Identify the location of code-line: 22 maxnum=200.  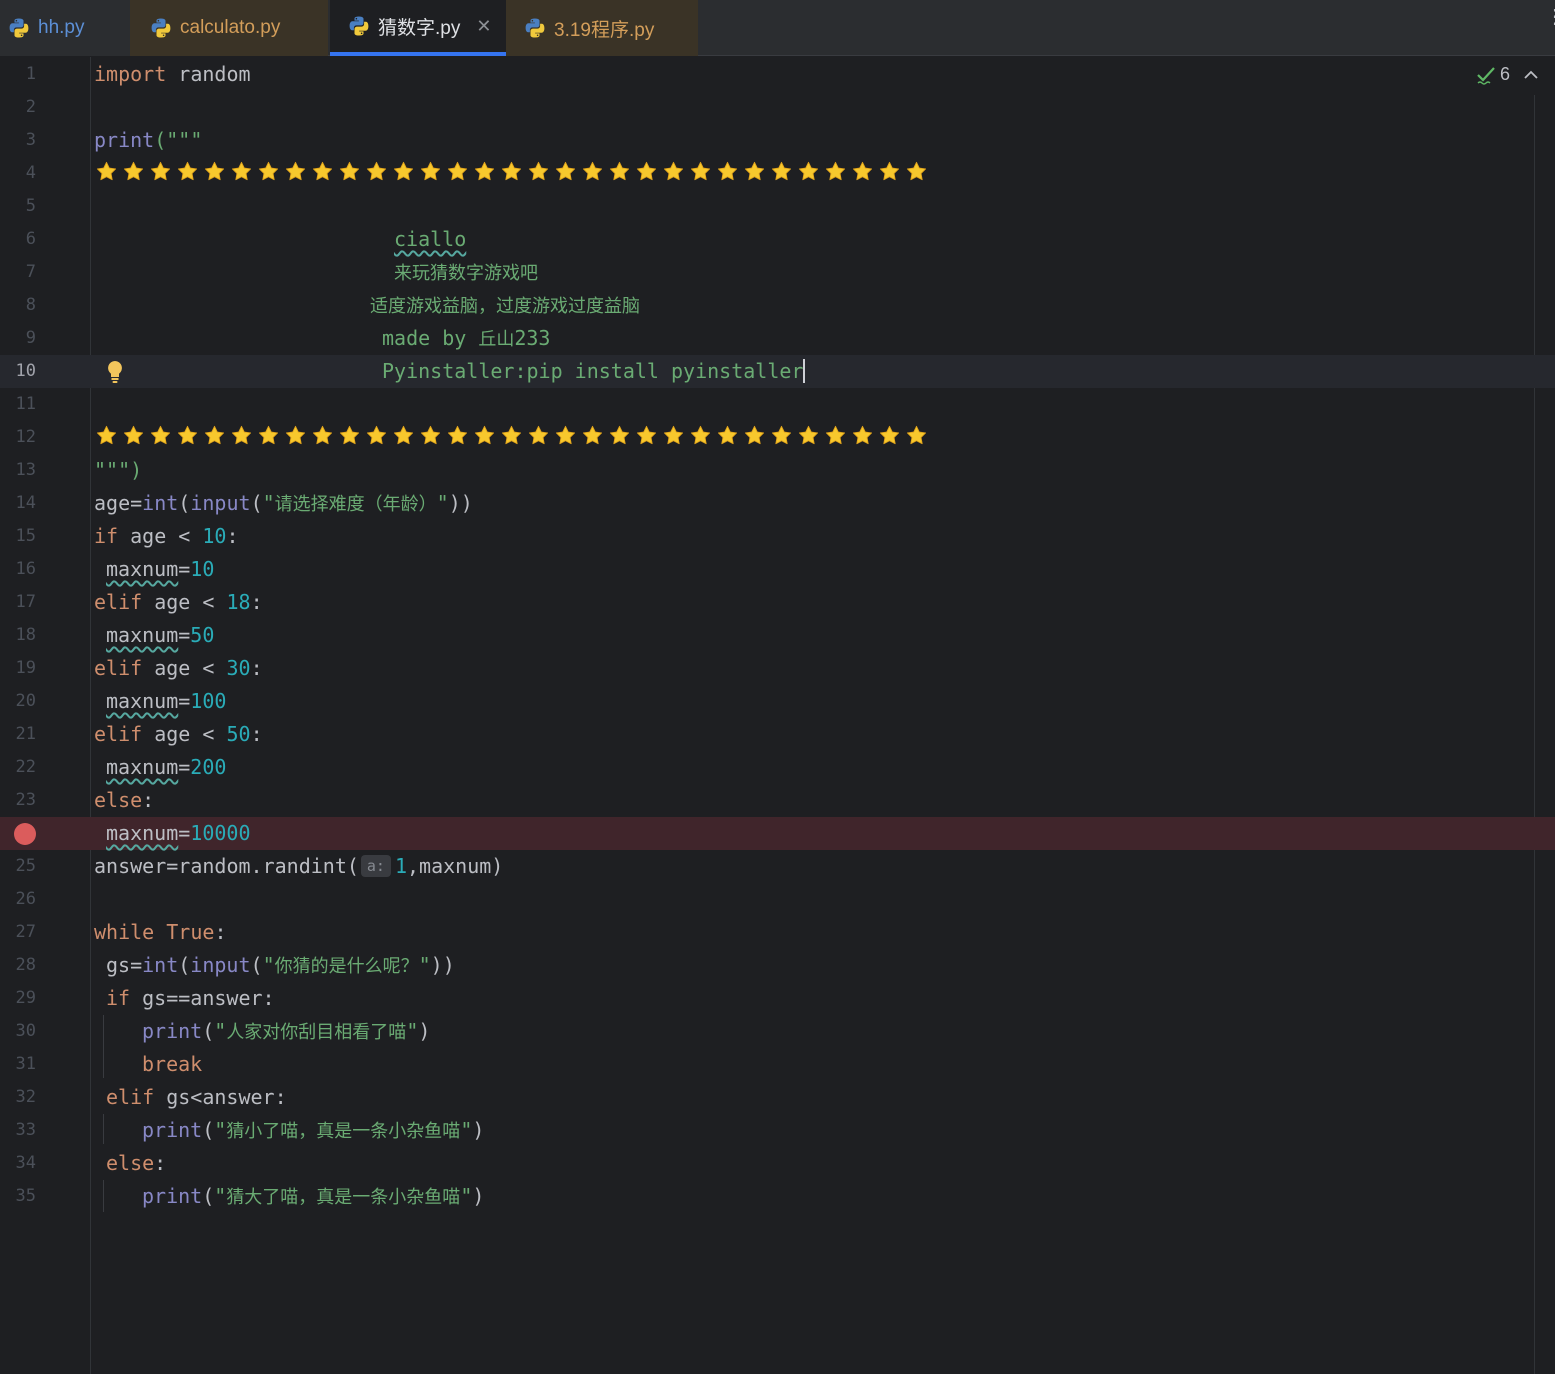
(777, 767).